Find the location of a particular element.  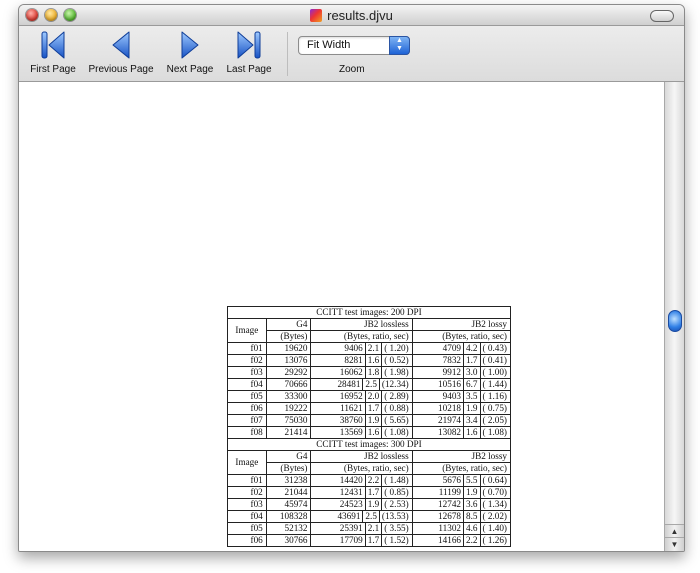

next-page-button: Next Page is located at coordinates (190, 52).